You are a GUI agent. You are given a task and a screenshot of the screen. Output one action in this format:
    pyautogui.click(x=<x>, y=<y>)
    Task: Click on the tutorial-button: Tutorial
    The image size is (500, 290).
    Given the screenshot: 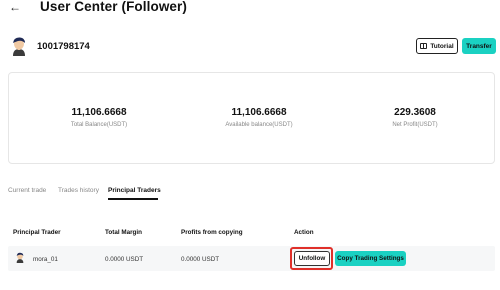 What is the action you would take?
    pyautogui.click(x=437, y=46)
    